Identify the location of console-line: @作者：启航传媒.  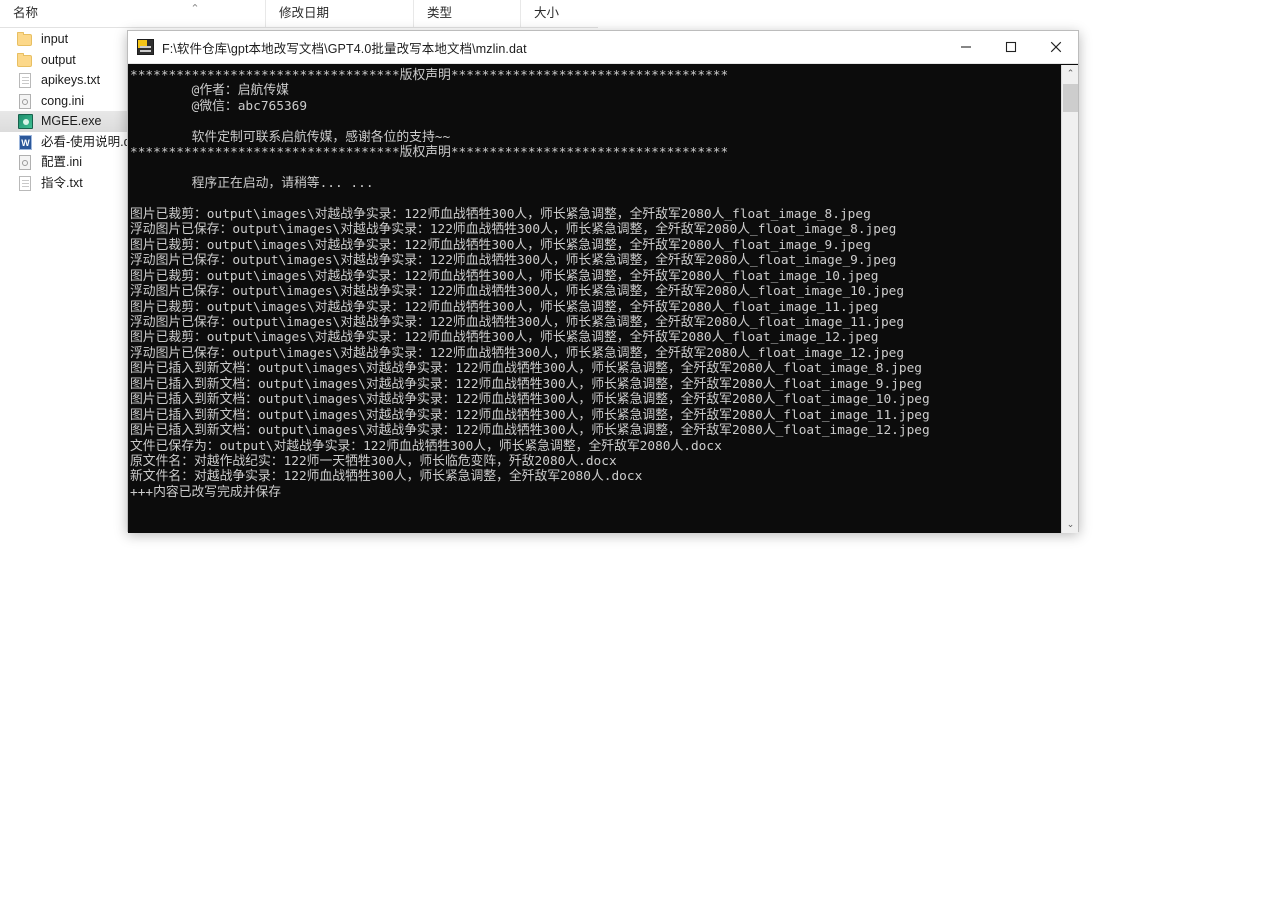
(209, 91).